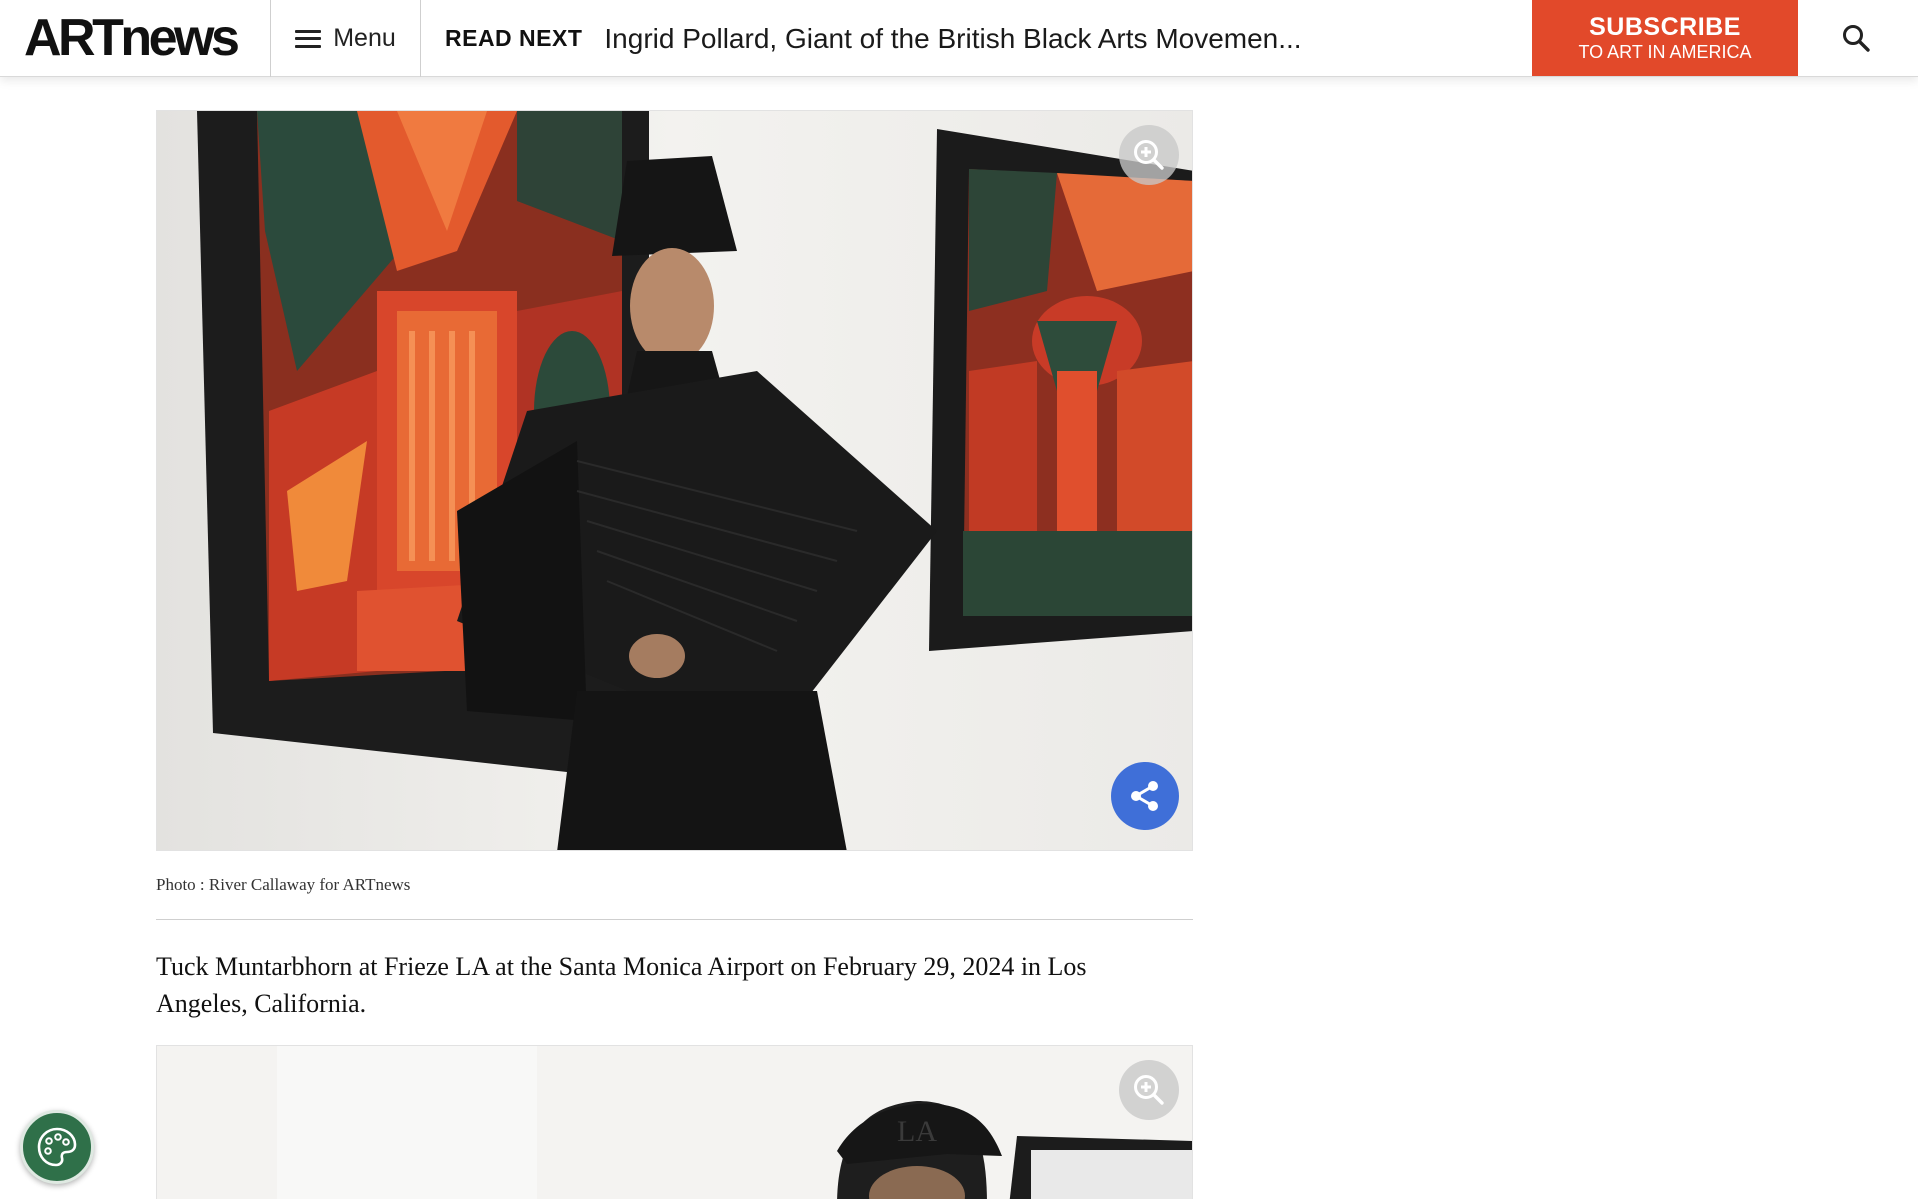  I want to click on subscribe-subtitle: TO ART IN AMERICA, so click(1665, 52).